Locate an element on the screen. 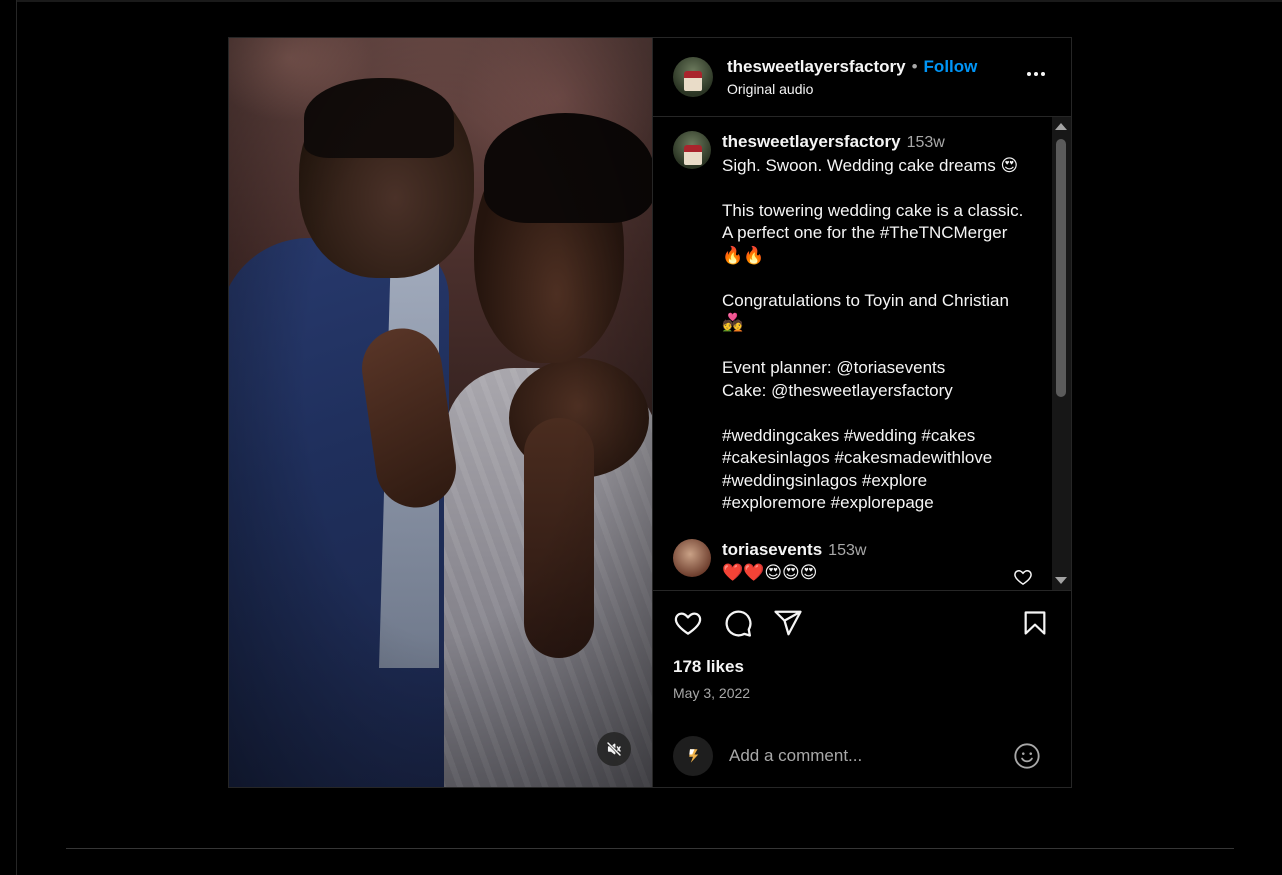 The image size is (1282, 875). comments-scrollbar is located at coordinates (1061, 353).